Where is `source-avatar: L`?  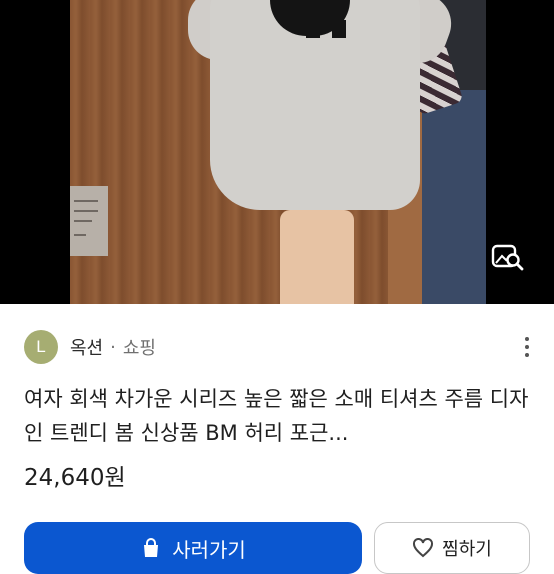
source-avatar: L is located at coordinates (41, 347).